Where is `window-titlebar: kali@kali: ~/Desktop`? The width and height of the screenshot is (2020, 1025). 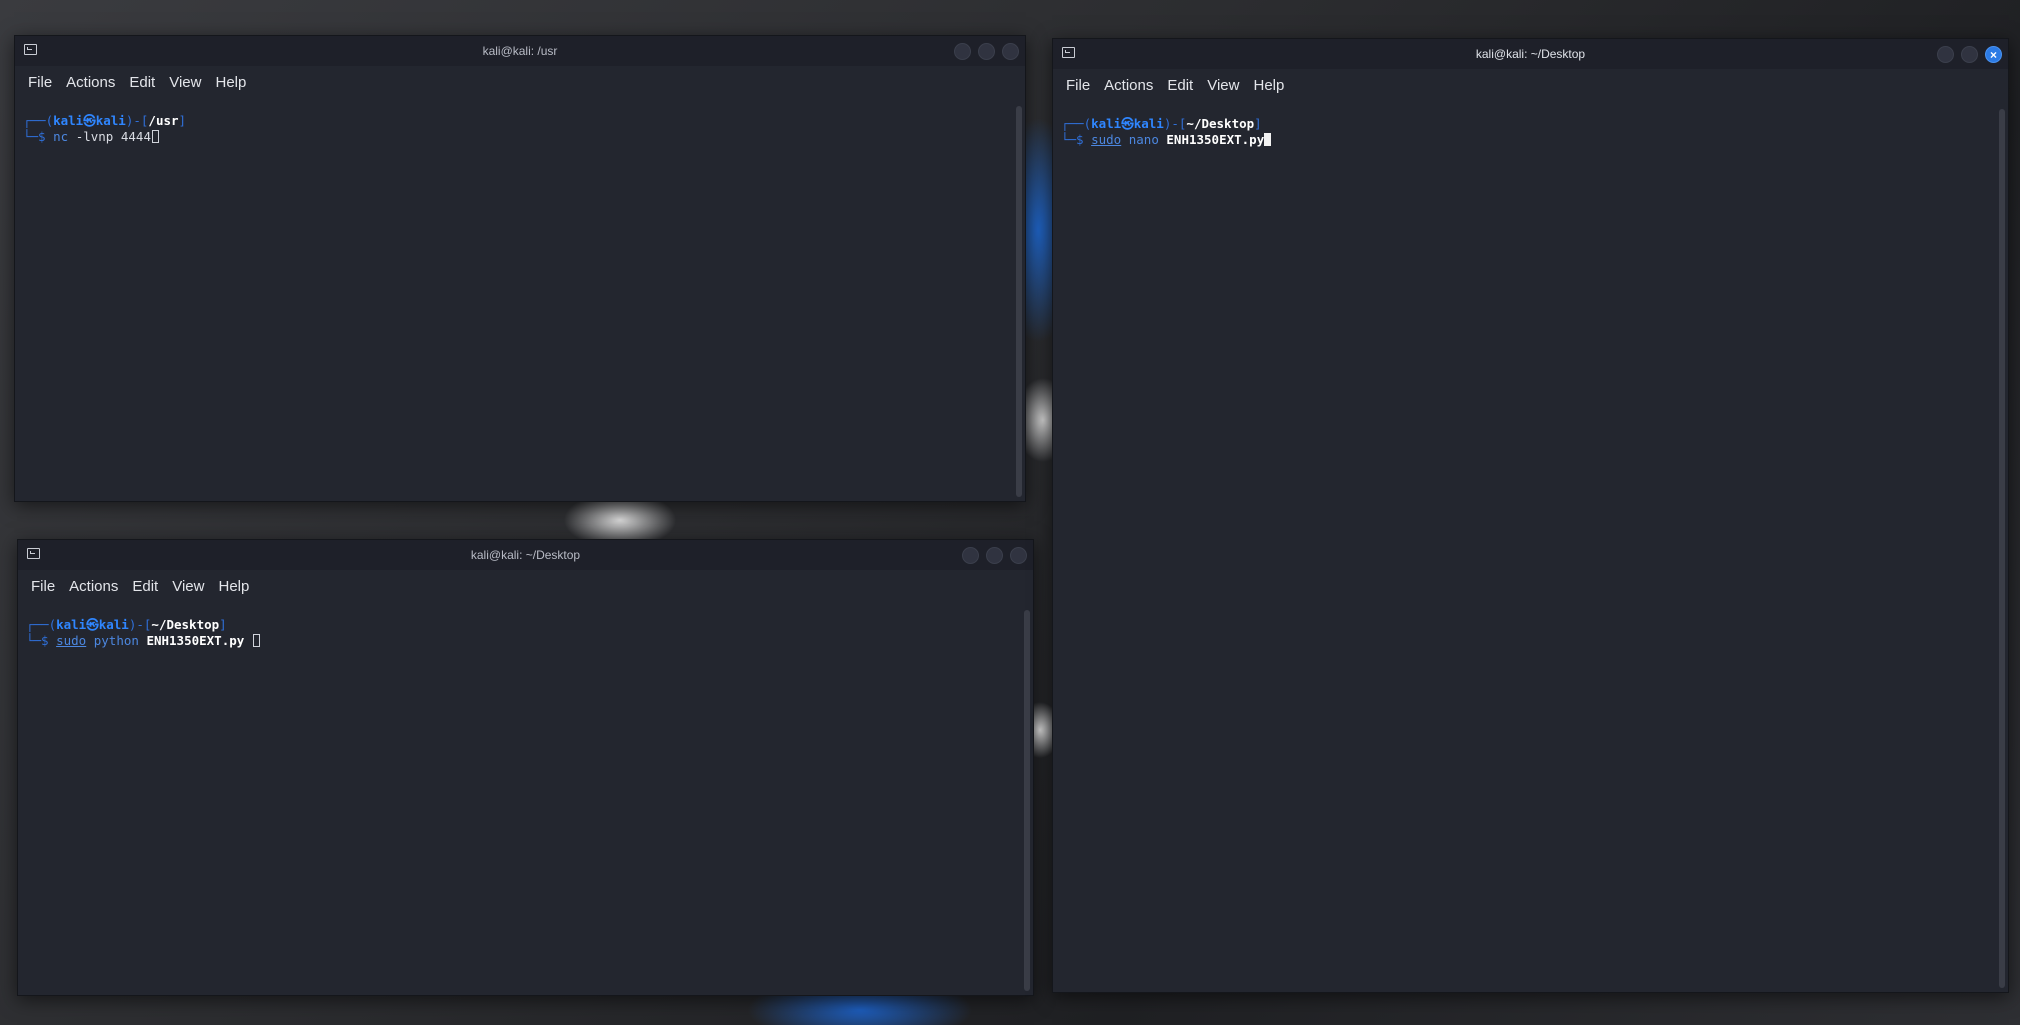 window-titlebar: kali@kali: ~/Desktop is located at coordinates (525, 555).